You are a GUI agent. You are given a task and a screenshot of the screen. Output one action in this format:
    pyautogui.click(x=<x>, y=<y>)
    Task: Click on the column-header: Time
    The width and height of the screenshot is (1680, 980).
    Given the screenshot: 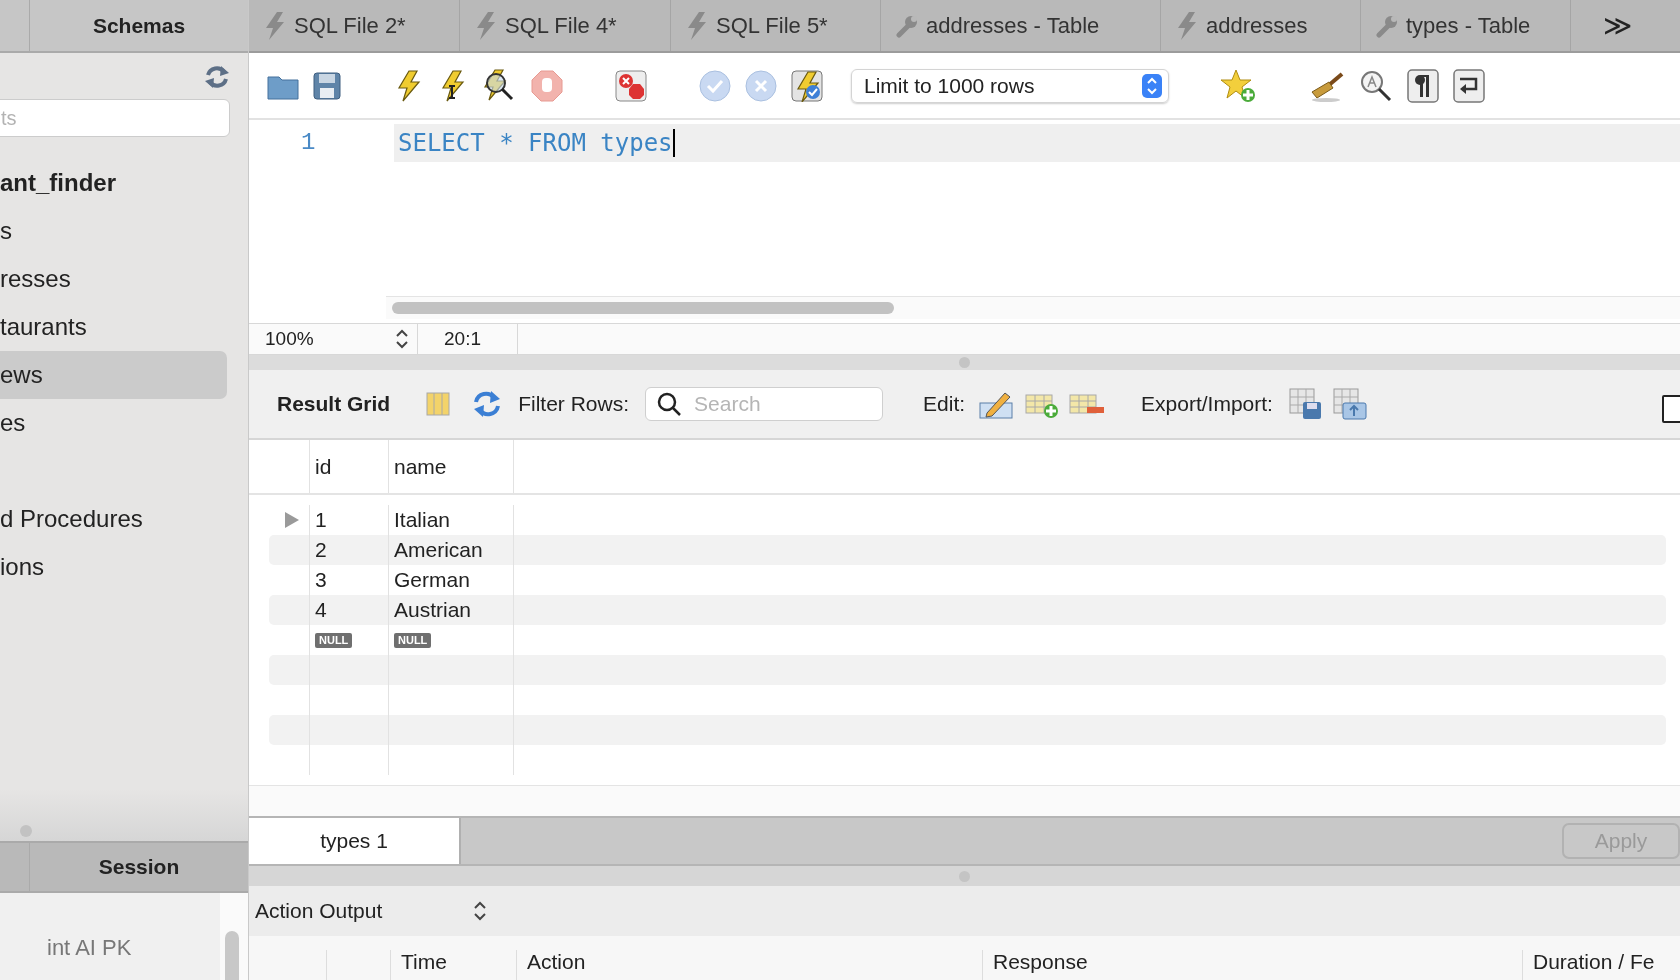 What is the action you would take?
    pyautogui.click(x=454, y=965)
    